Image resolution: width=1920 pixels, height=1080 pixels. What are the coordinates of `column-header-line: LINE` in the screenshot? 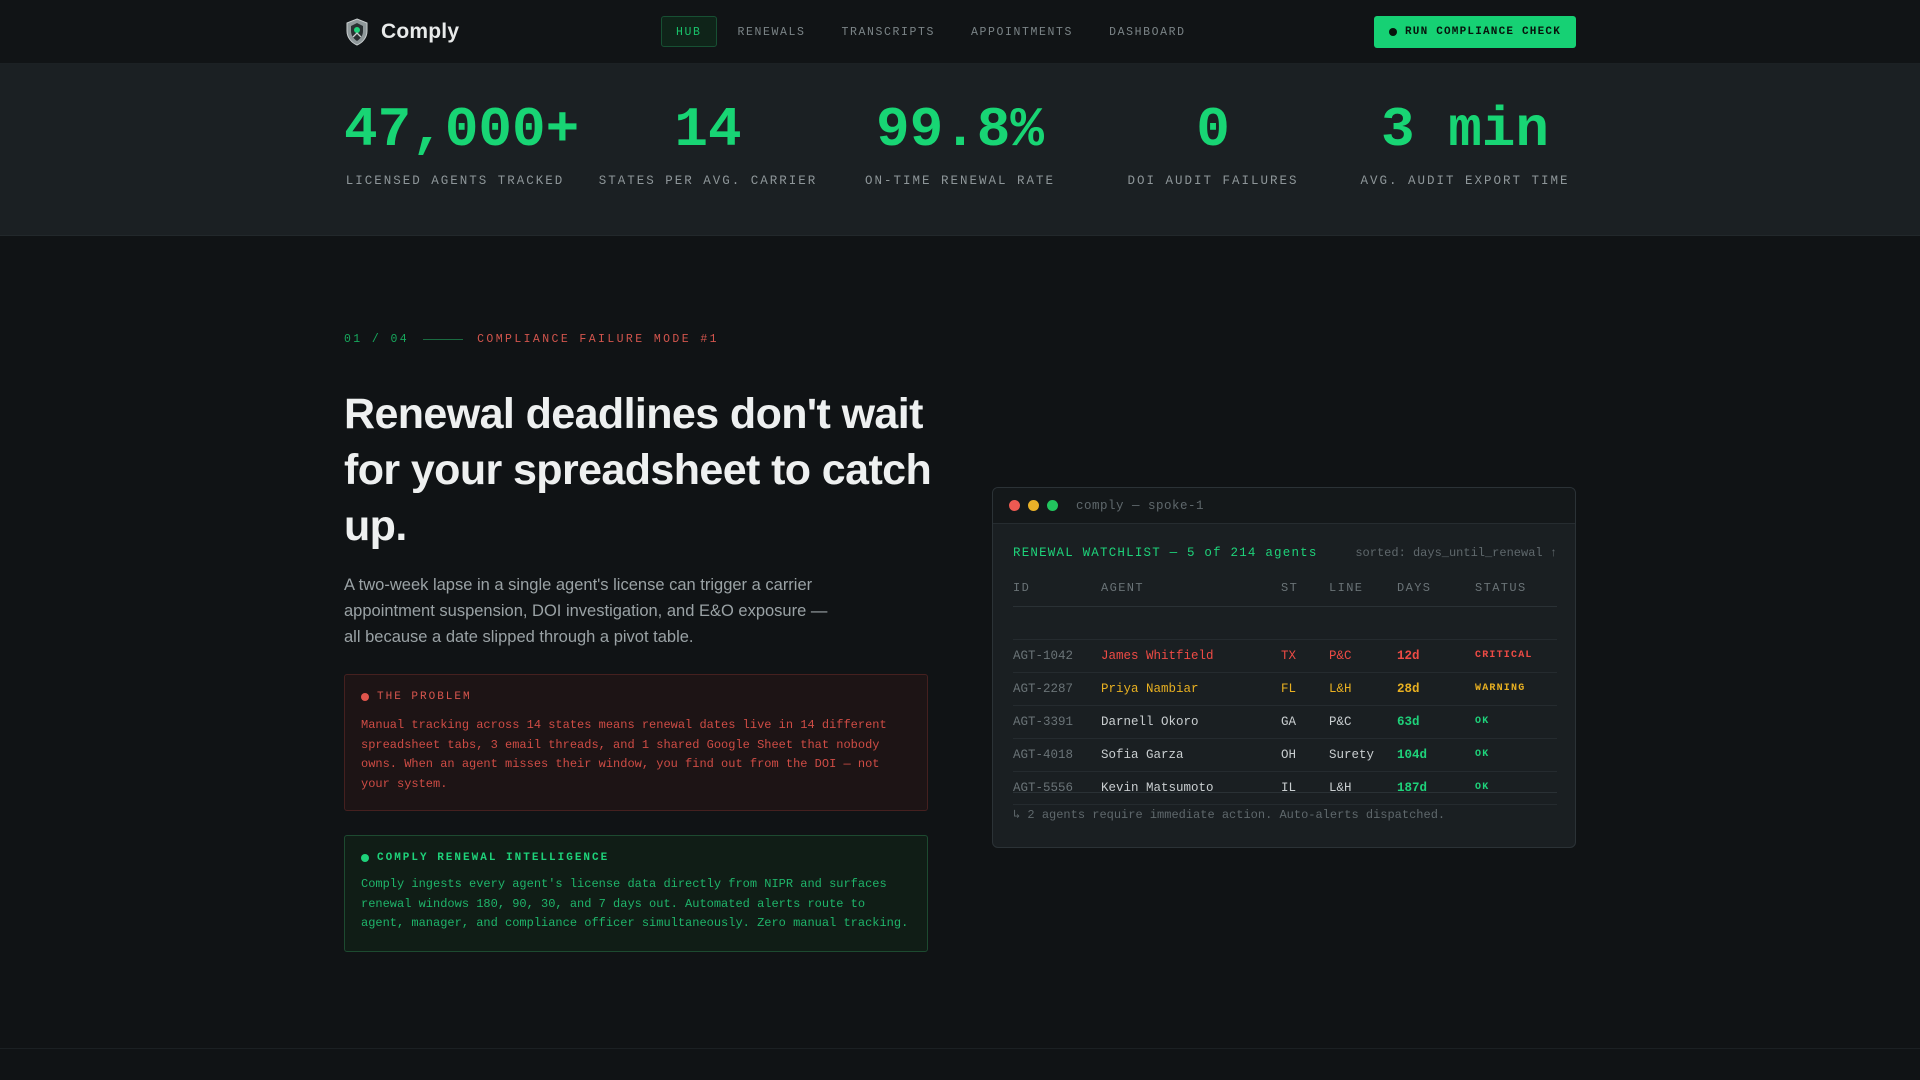 It's located at (1363, 588).